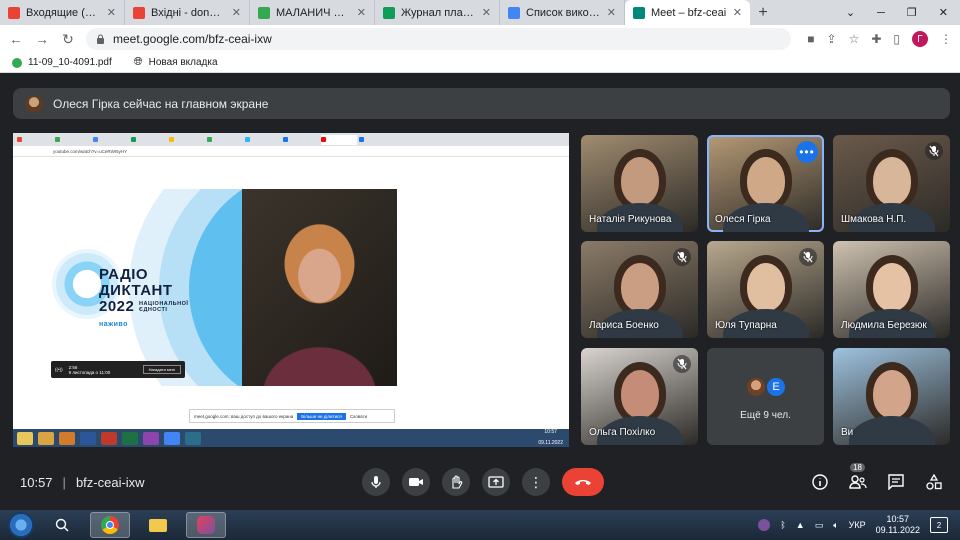 This screenshot has height=540, width=960. I want to click on meeting-details-button, so click(820, 482).